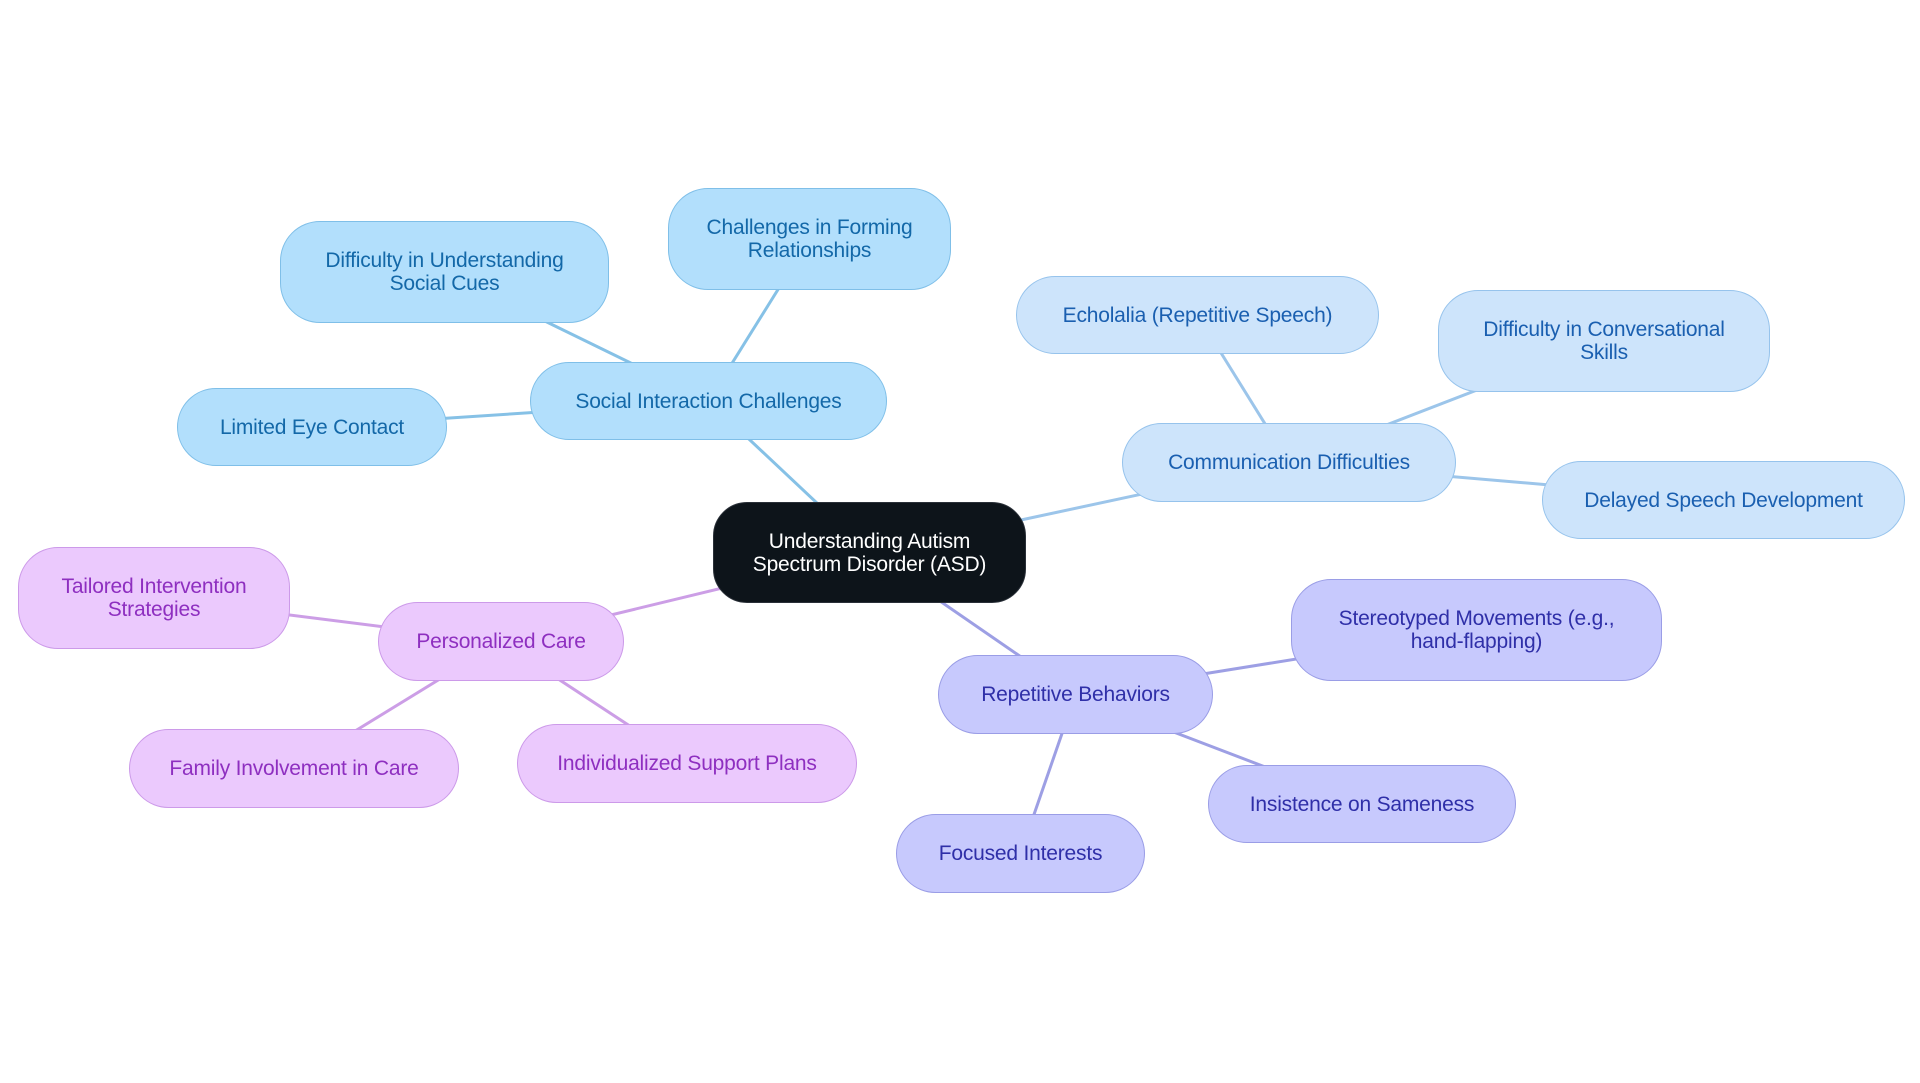  I want to click on branch-node-repetitive-behaviors: Repetitive Behaviors, so click(1075, 694).